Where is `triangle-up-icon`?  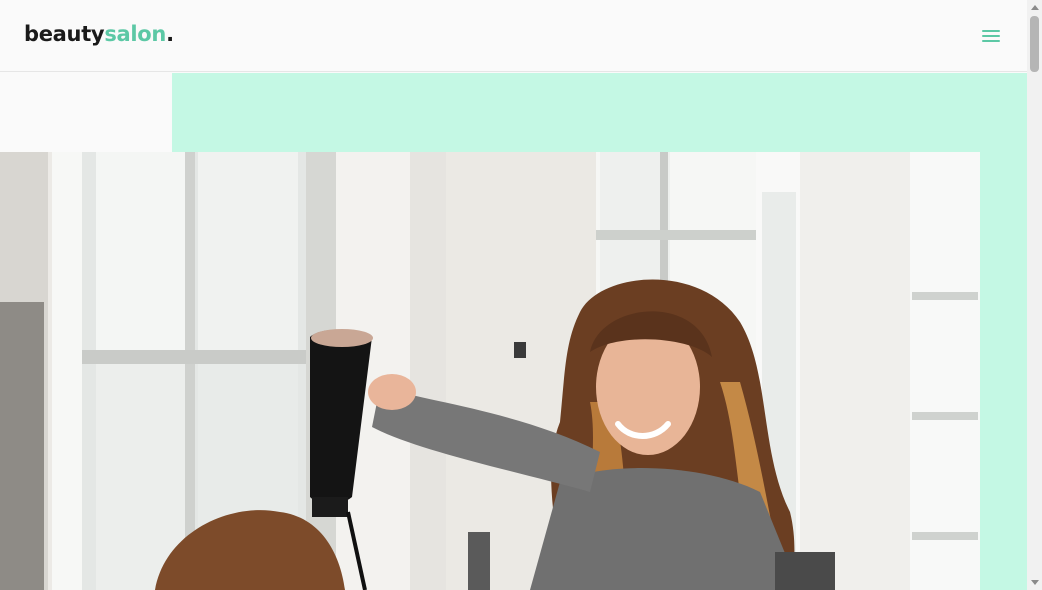 triangle-up-icon is located at coordinates (1034, 7).